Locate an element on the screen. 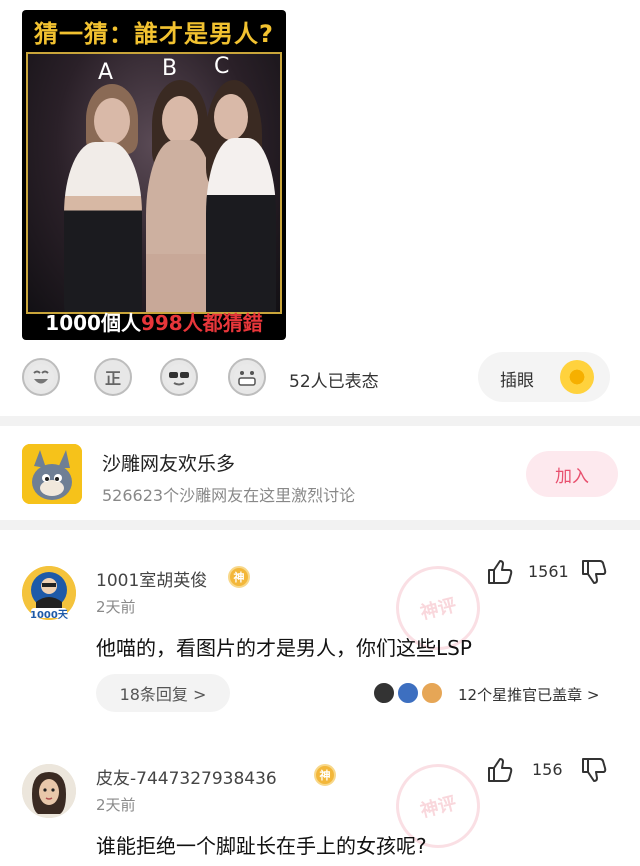  figure-c-head is located at coordinates (231, 117).